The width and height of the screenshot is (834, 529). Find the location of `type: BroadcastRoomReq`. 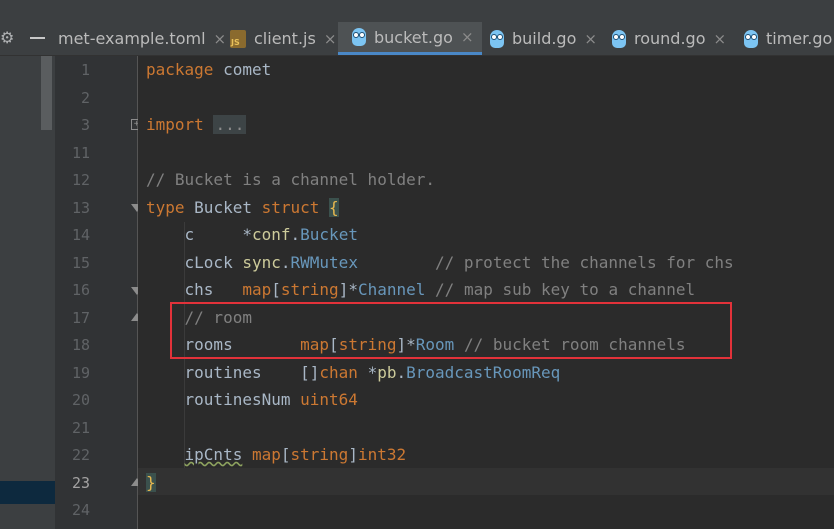

type: BroadcastRoomReq is located at coordinates (483, 372).